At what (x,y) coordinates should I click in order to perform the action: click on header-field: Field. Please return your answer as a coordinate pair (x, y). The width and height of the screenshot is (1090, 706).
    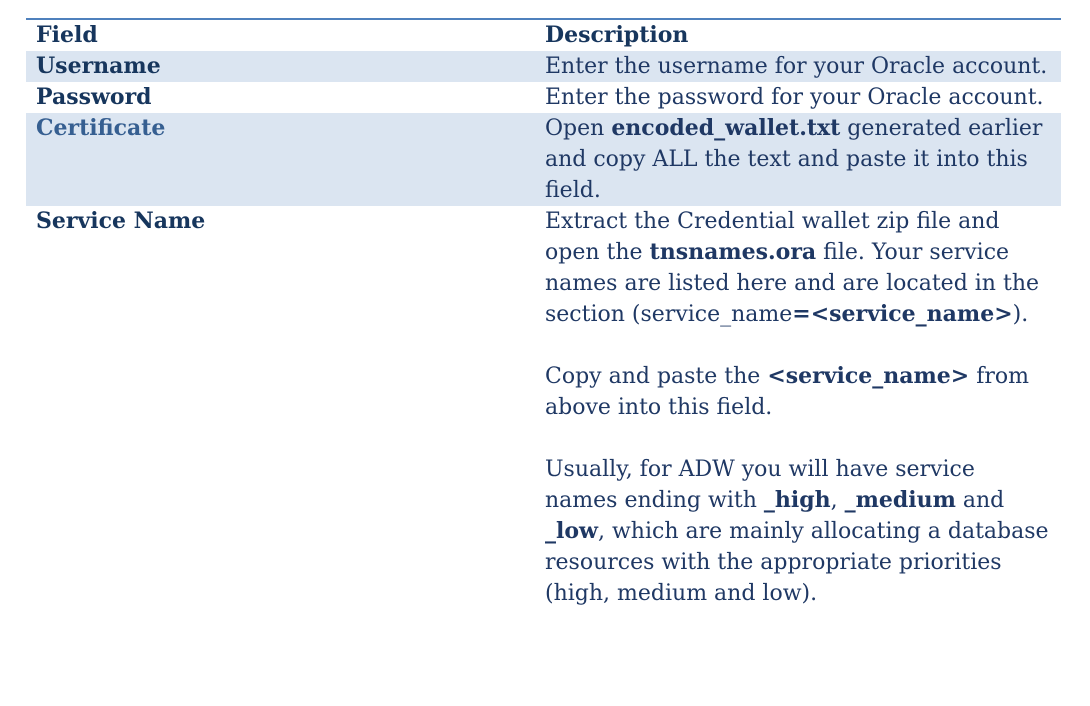
    Looking at the image, I should click on (67, 35).